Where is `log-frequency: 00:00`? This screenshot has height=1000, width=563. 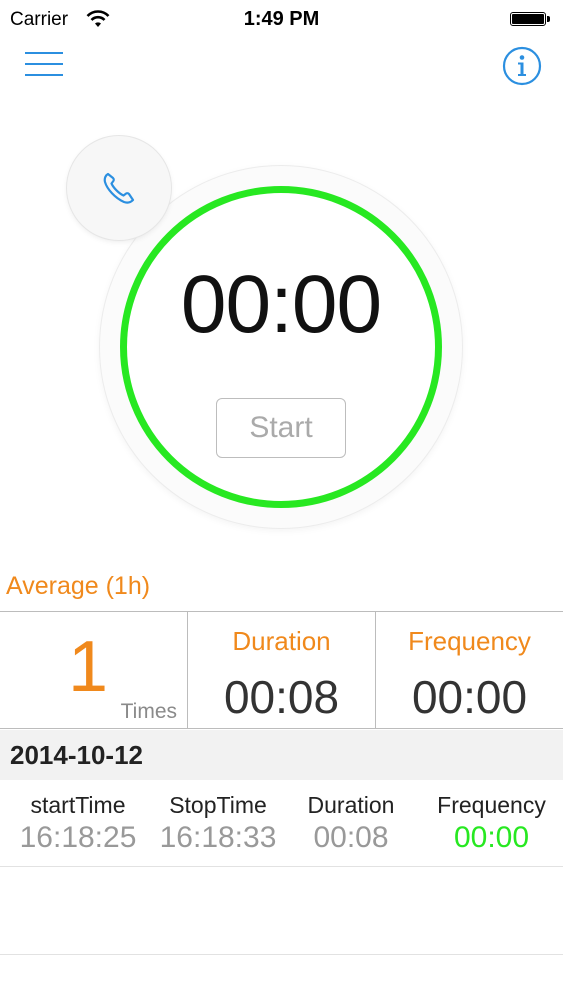 log-frequency: 00:00 is located at coordinates (491, 837).